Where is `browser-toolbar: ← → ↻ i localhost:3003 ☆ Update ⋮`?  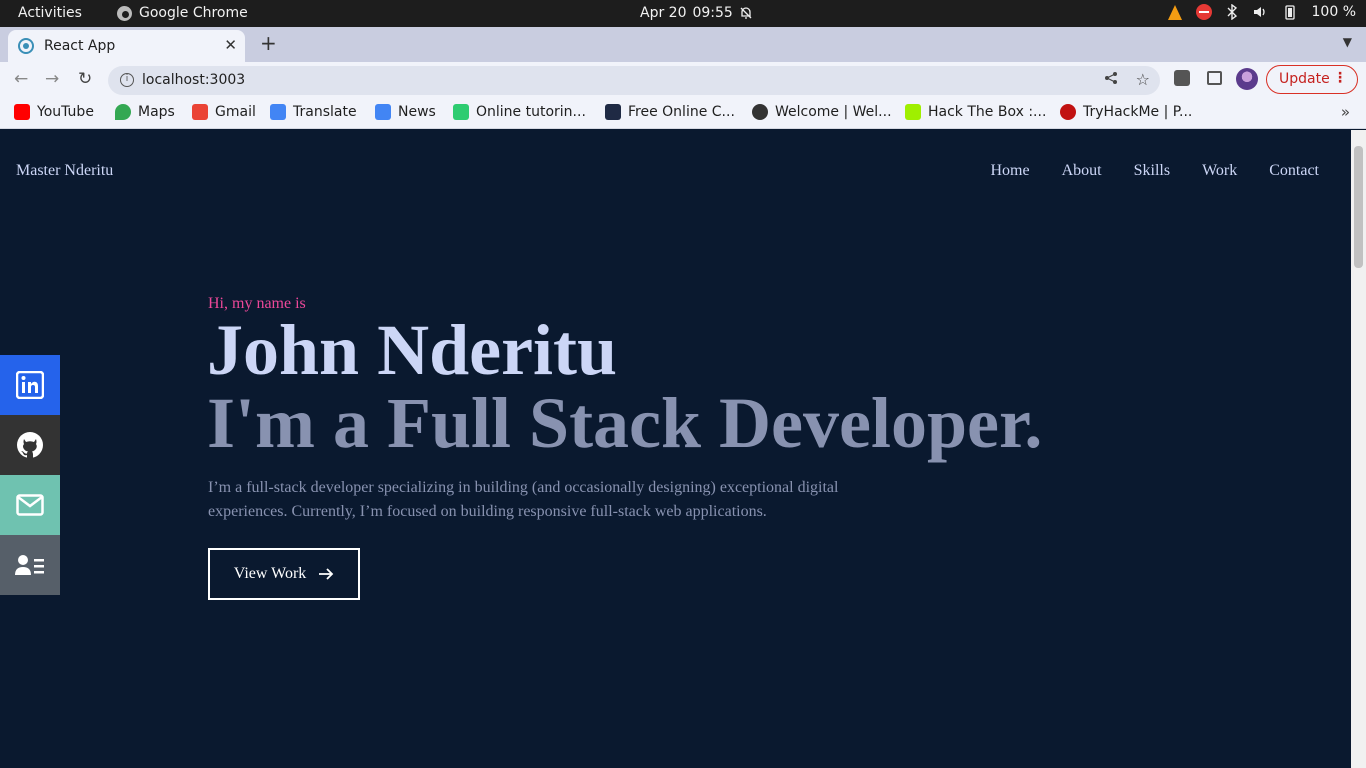 browser-toolbar: ← → ↻ i localhost:3003 ☆ Update ⋮ is located at coordinates (683, 80).